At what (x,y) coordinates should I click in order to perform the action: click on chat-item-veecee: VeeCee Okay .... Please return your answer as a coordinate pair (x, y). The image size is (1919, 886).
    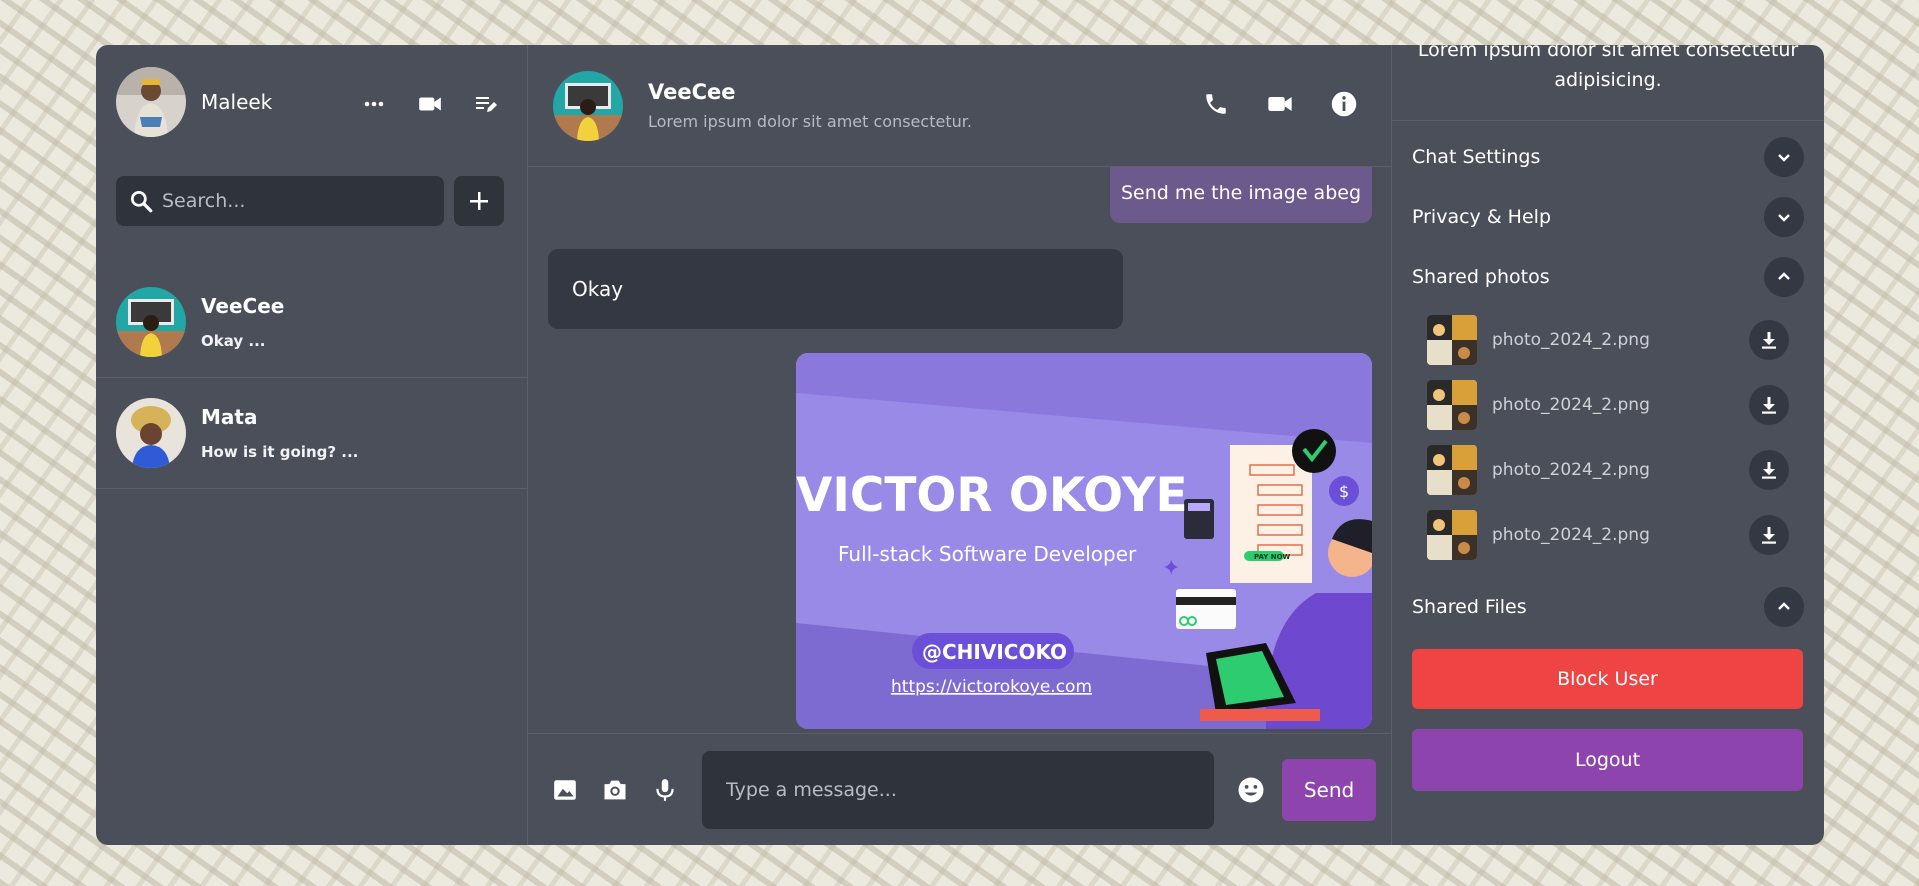
    Looking at the image, I should click on (311, 322).